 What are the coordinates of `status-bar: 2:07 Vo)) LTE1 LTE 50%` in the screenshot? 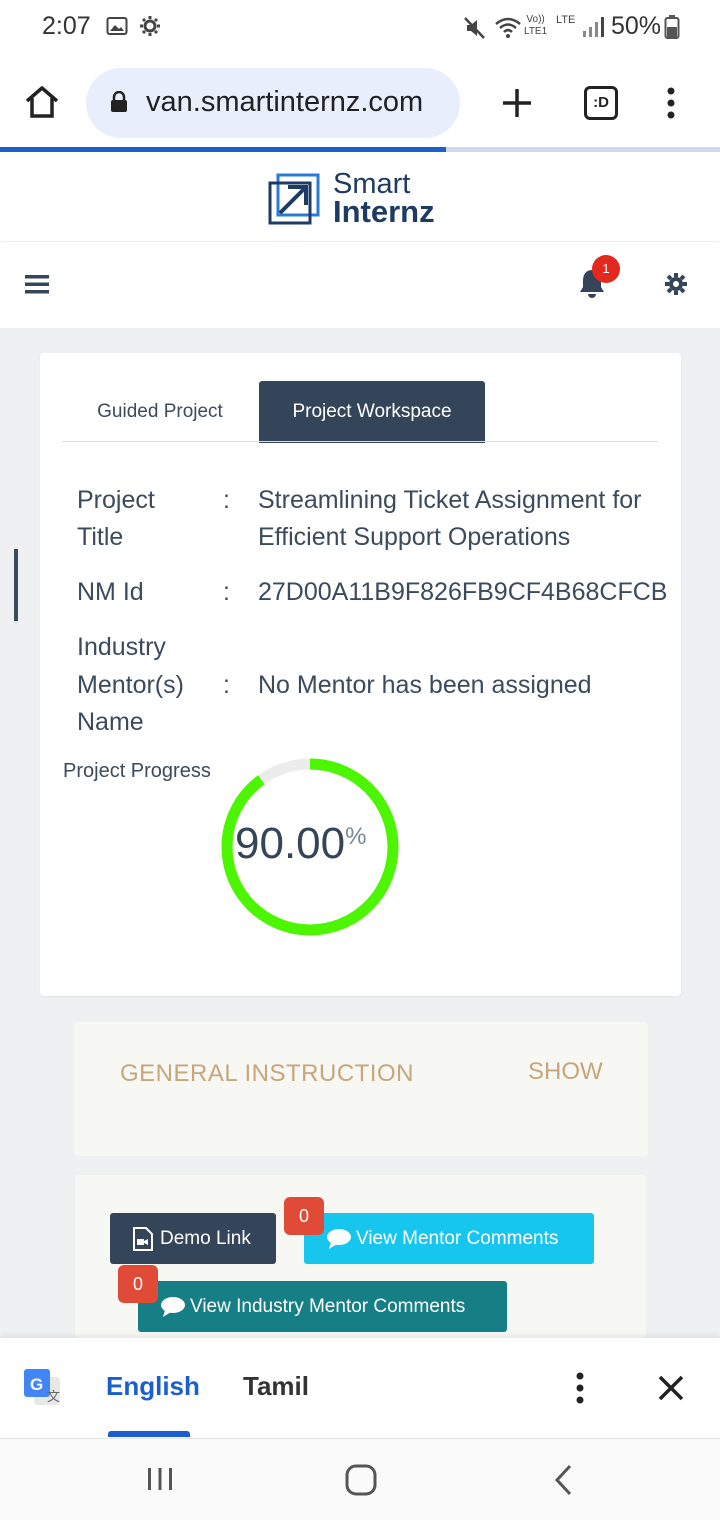 It's located at (360, 28).